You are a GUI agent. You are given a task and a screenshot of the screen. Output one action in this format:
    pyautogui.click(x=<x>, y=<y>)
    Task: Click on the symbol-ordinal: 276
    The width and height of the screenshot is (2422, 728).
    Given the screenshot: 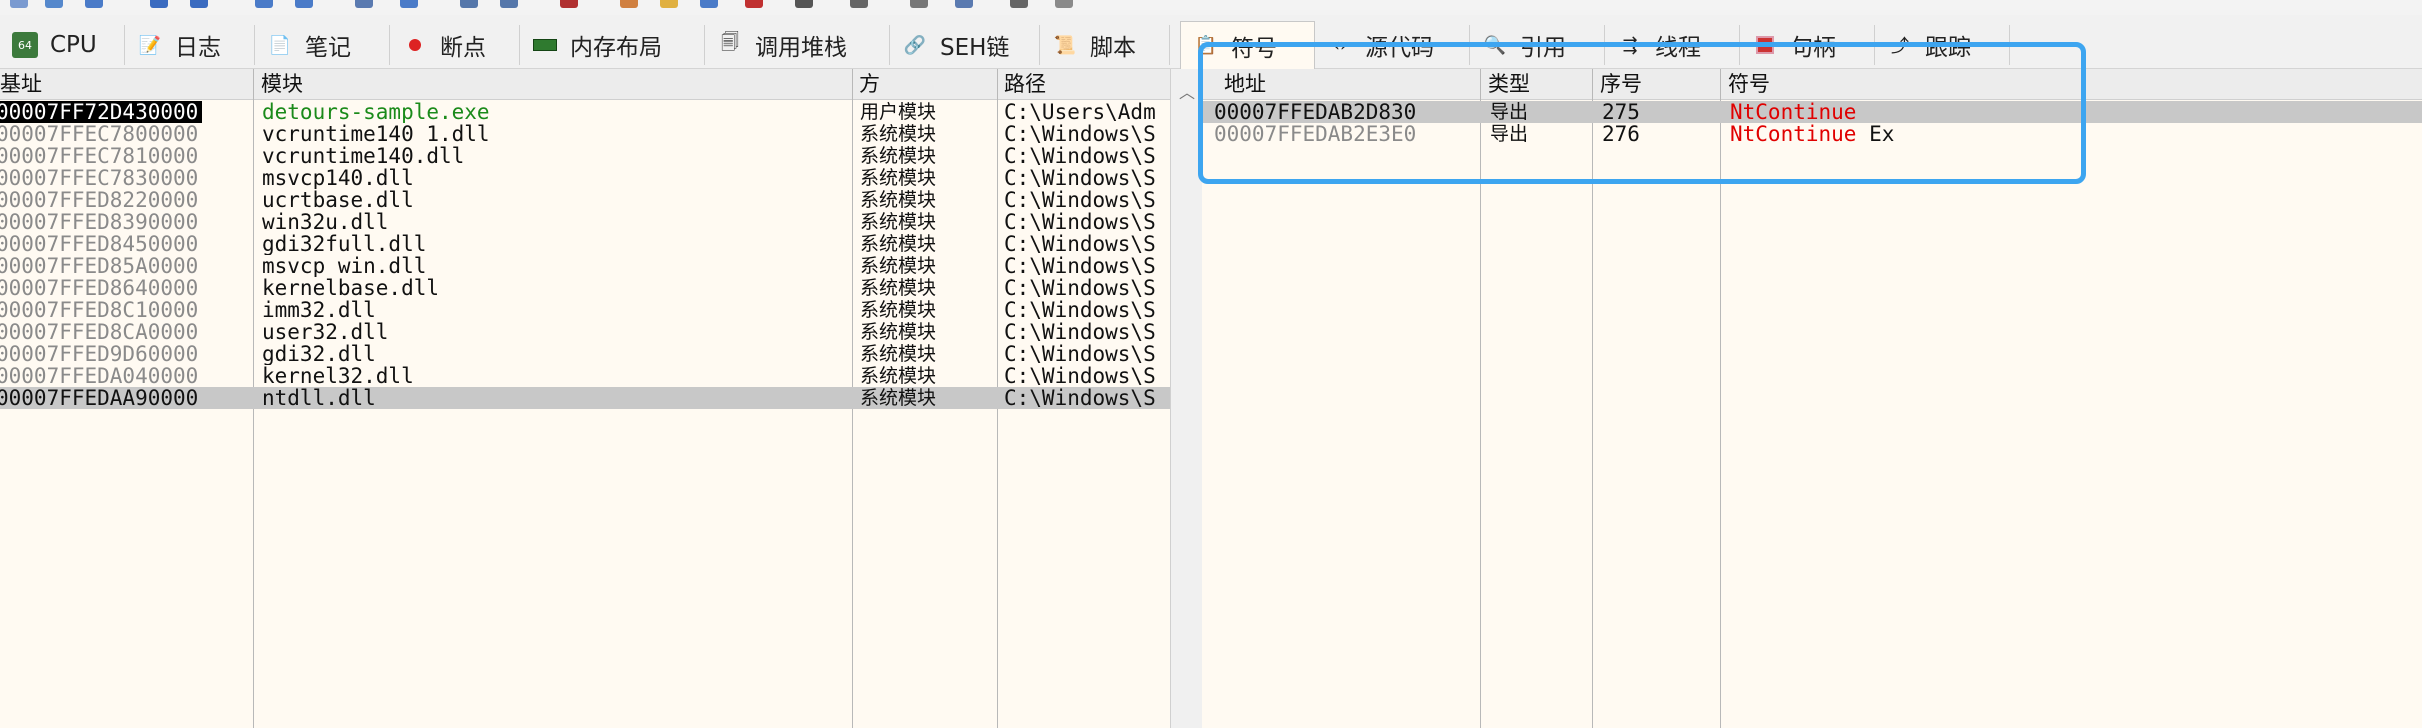 What is the action you would take?
    pyautogui.click(x=1621, y=134)
    